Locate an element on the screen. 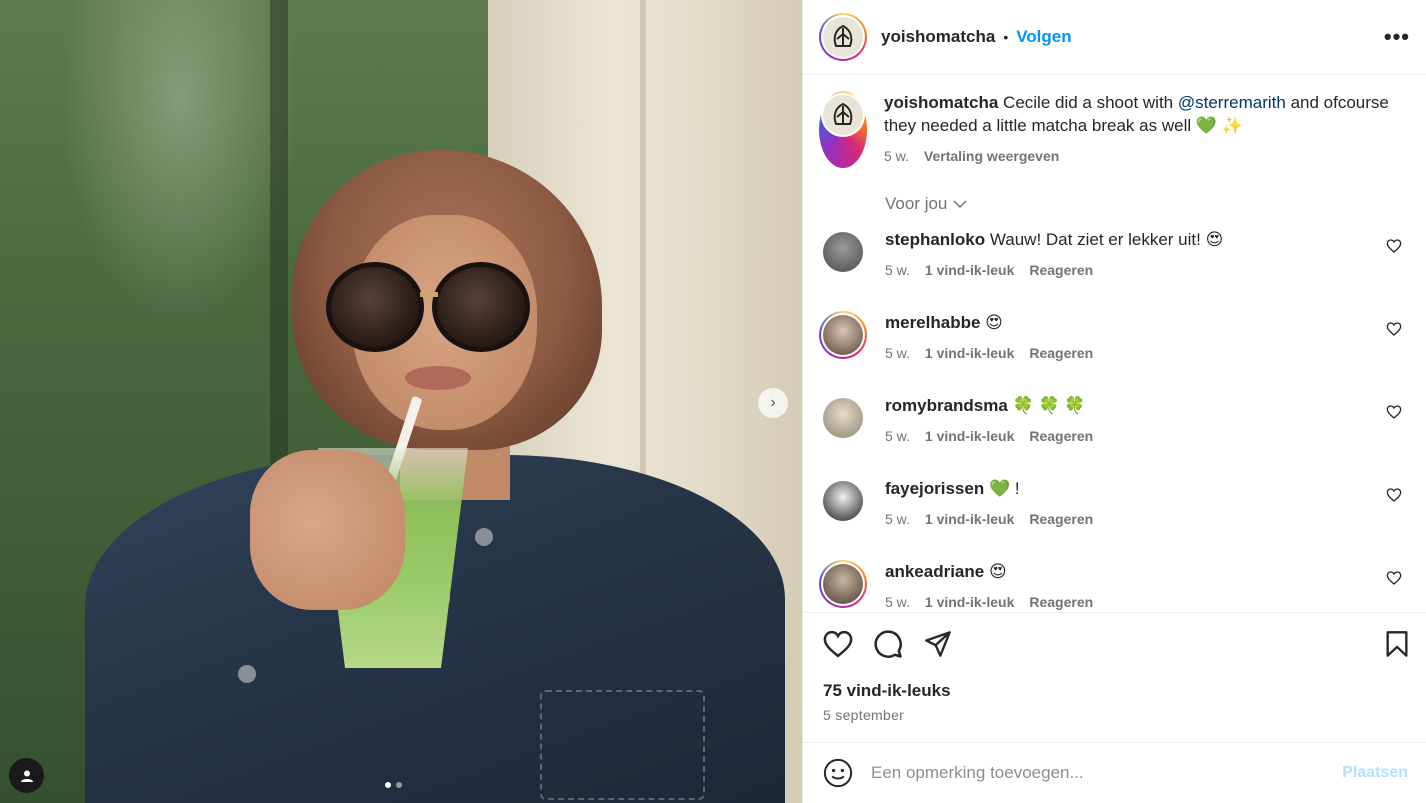  photo-hand is located at coordinates (327, 530).